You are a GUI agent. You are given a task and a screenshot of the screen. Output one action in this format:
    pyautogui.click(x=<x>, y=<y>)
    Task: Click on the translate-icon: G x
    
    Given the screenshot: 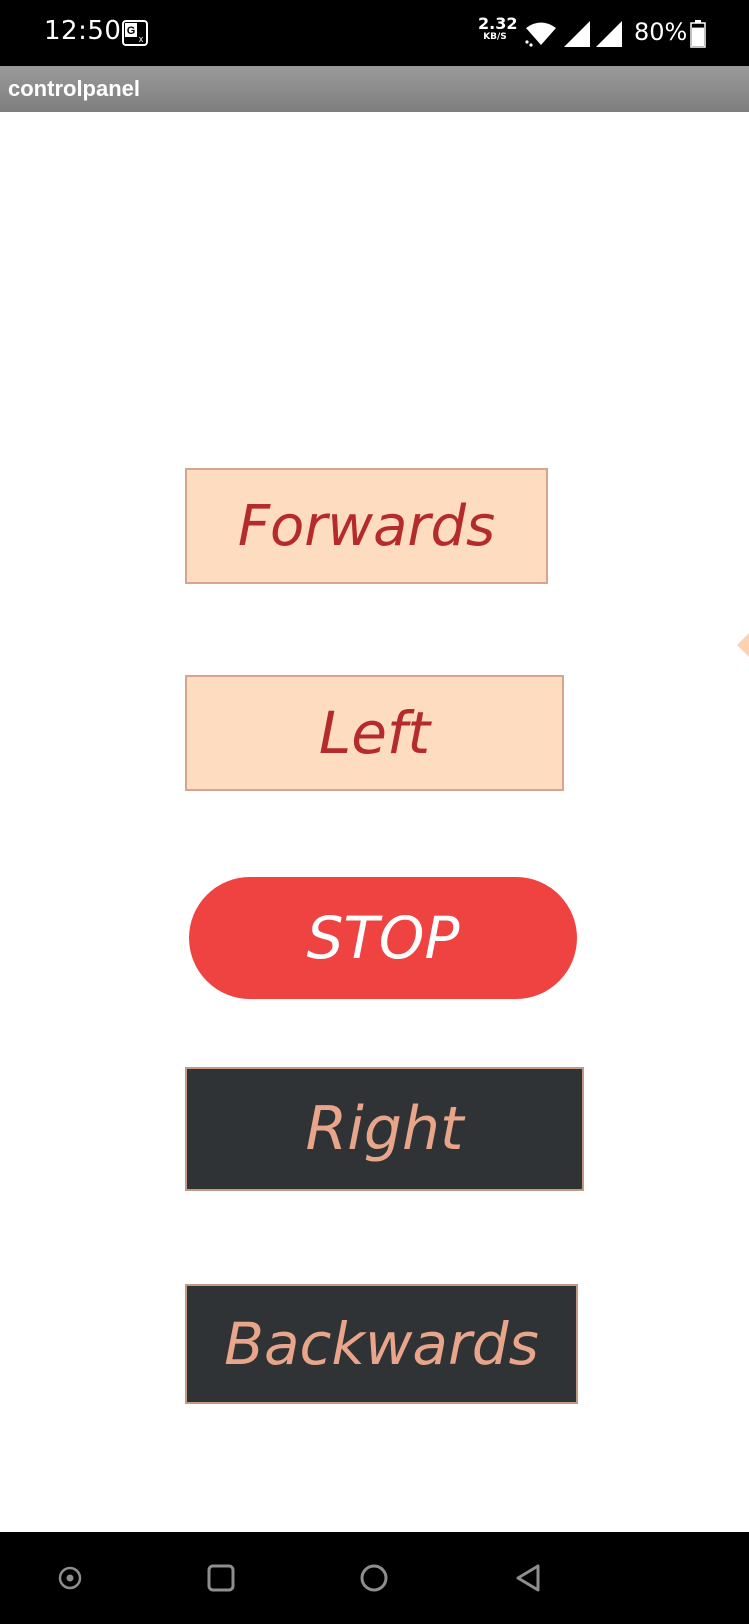 What is the action you would take?
    pyautogui.click(x=135, y=33)
    